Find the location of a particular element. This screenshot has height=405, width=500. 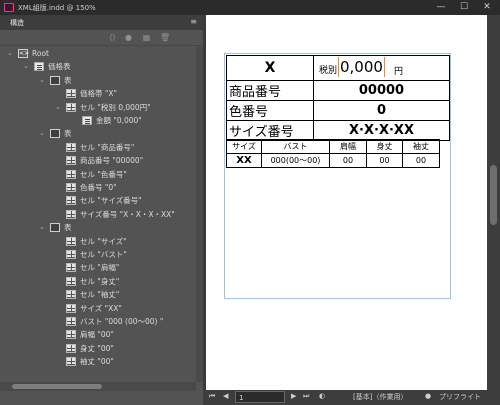

scroll-thumb is located at coordinates (57, 386).